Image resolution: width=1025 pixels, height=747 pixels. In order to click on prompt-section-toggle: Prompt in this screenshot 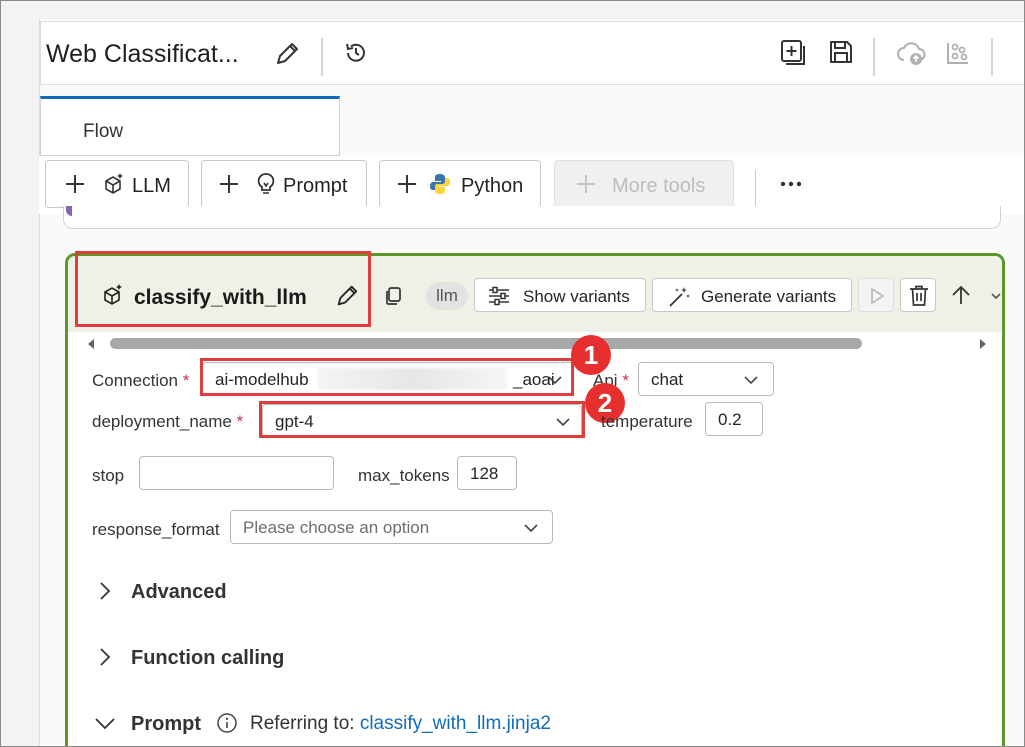, I will do `click(166, 724)`.